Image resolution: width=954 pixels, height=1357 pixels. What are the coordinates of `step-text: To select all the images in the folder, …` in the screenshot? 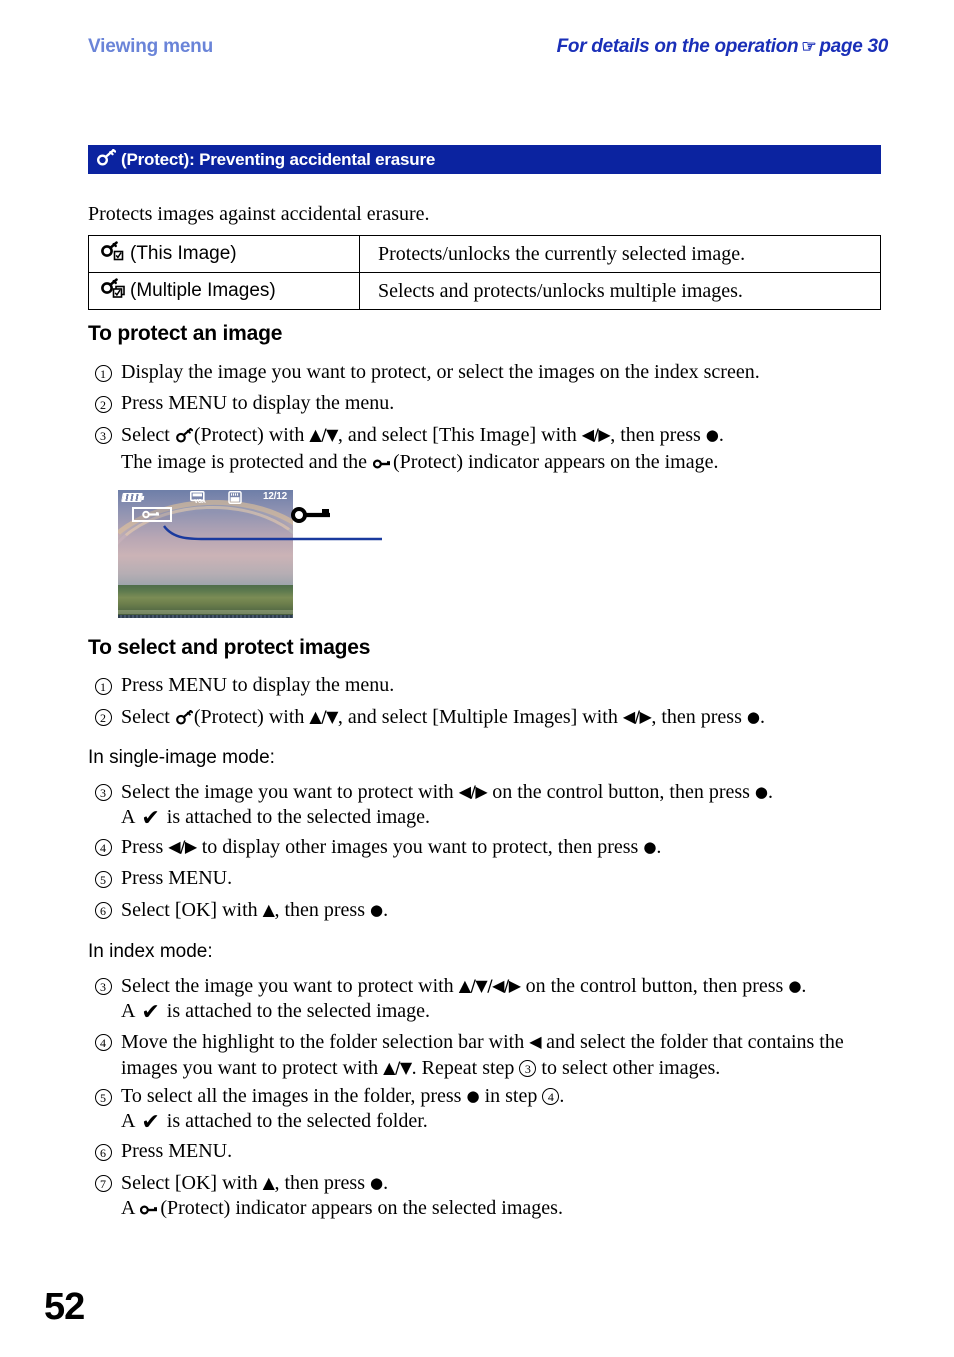 It's located at (506, 1109).